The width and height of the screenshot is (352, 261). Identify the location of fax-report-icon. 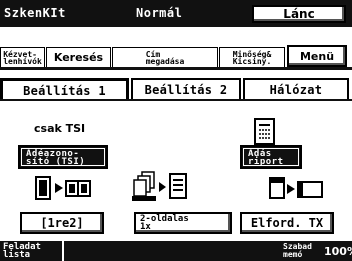
(264, 131).